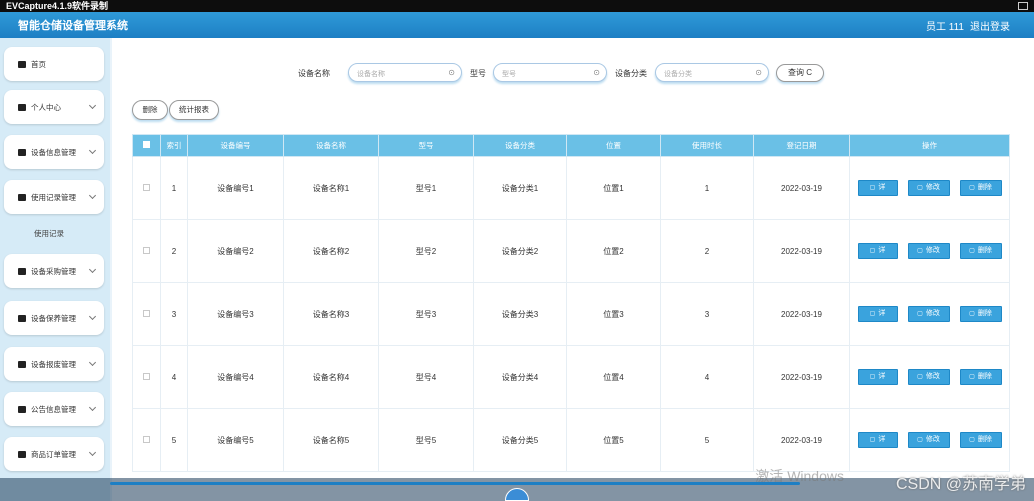  Describe the element at coordinates (405, 72) in the screenshot. I see `device-name-input: 设备名称 ⊙` at that location.